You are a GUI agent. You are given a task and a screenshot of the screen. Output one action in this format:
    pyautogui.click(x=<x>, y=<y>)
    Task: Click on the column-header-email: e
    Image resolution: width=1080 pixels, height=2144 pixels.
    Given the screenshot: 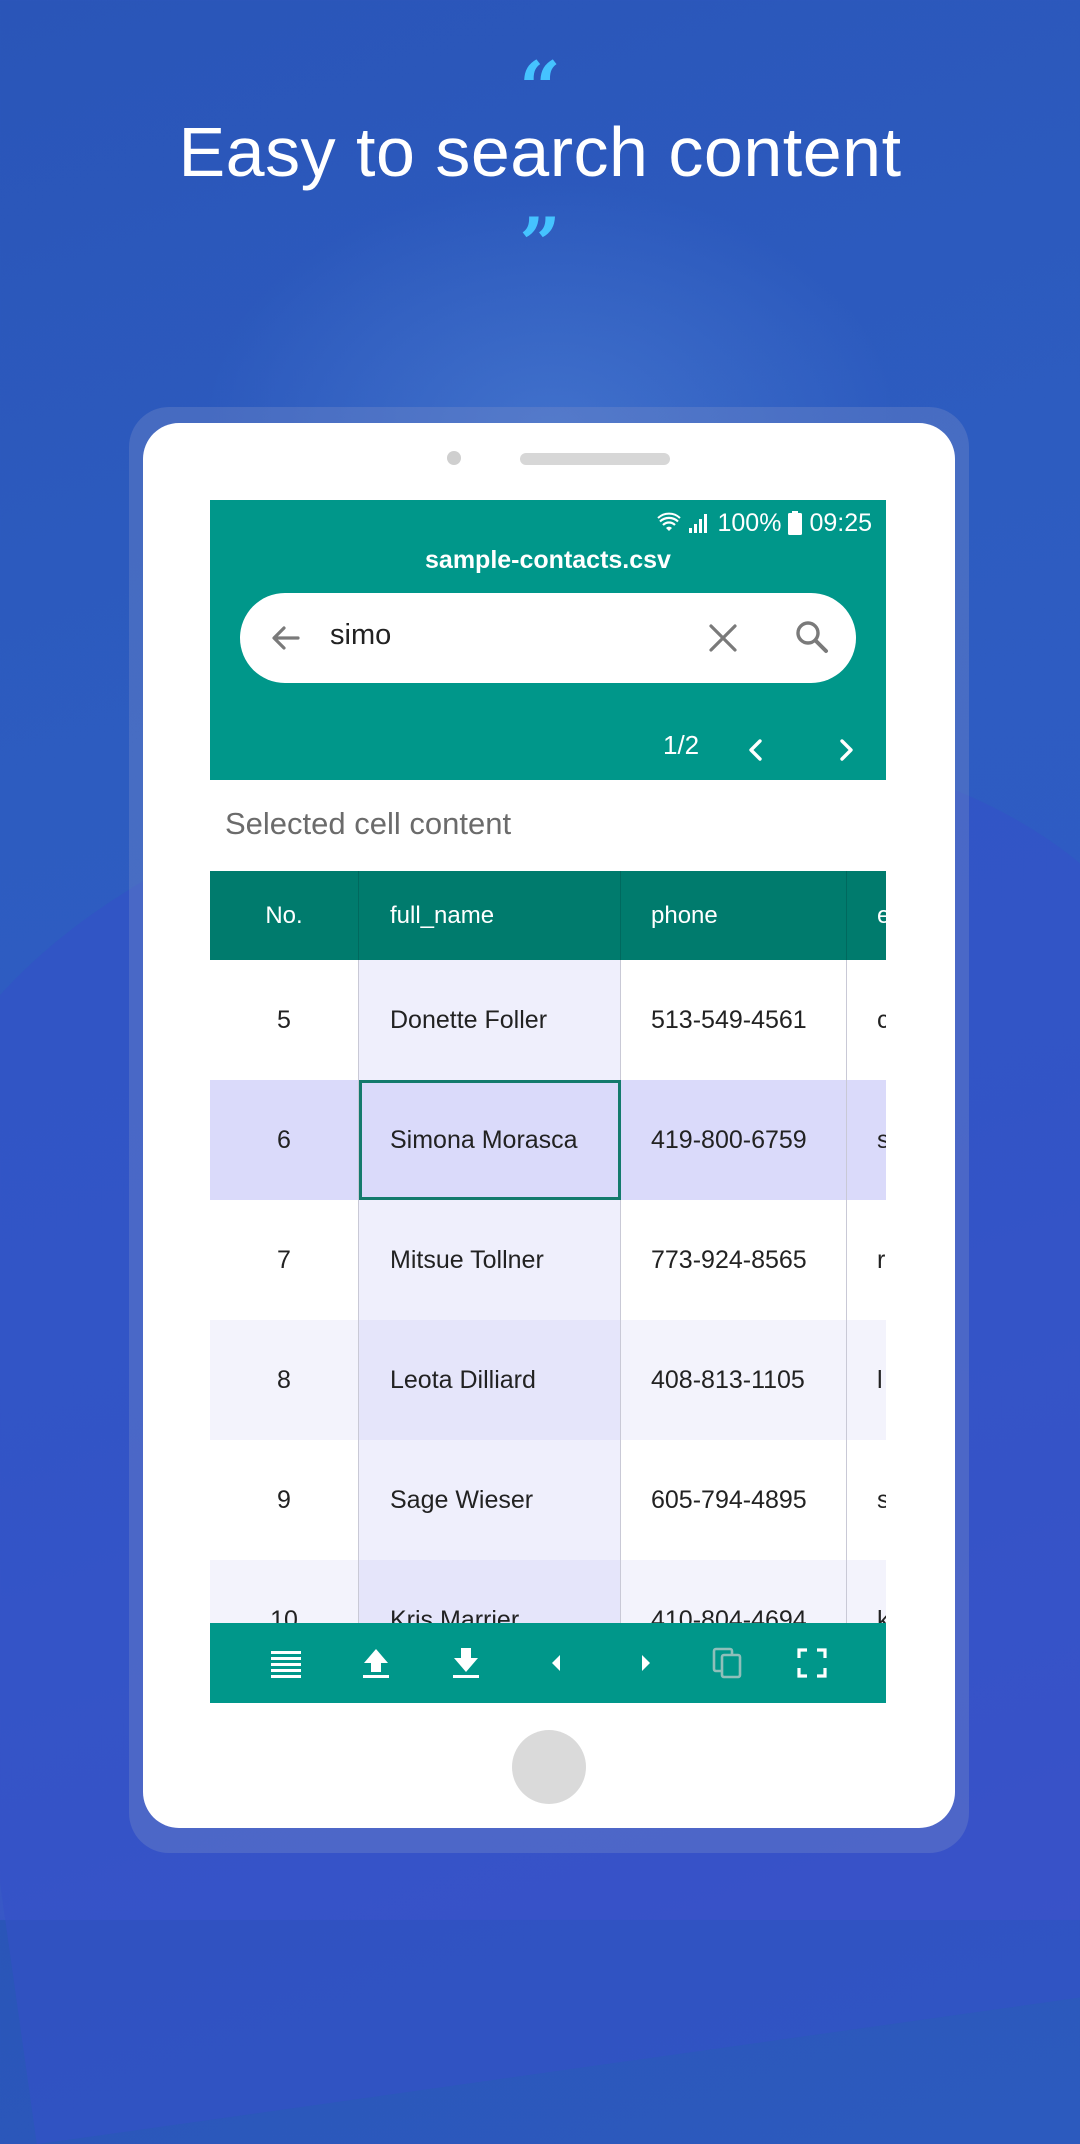 What is the action you would take?
    pyautogui.click(x=866, y=915)
    